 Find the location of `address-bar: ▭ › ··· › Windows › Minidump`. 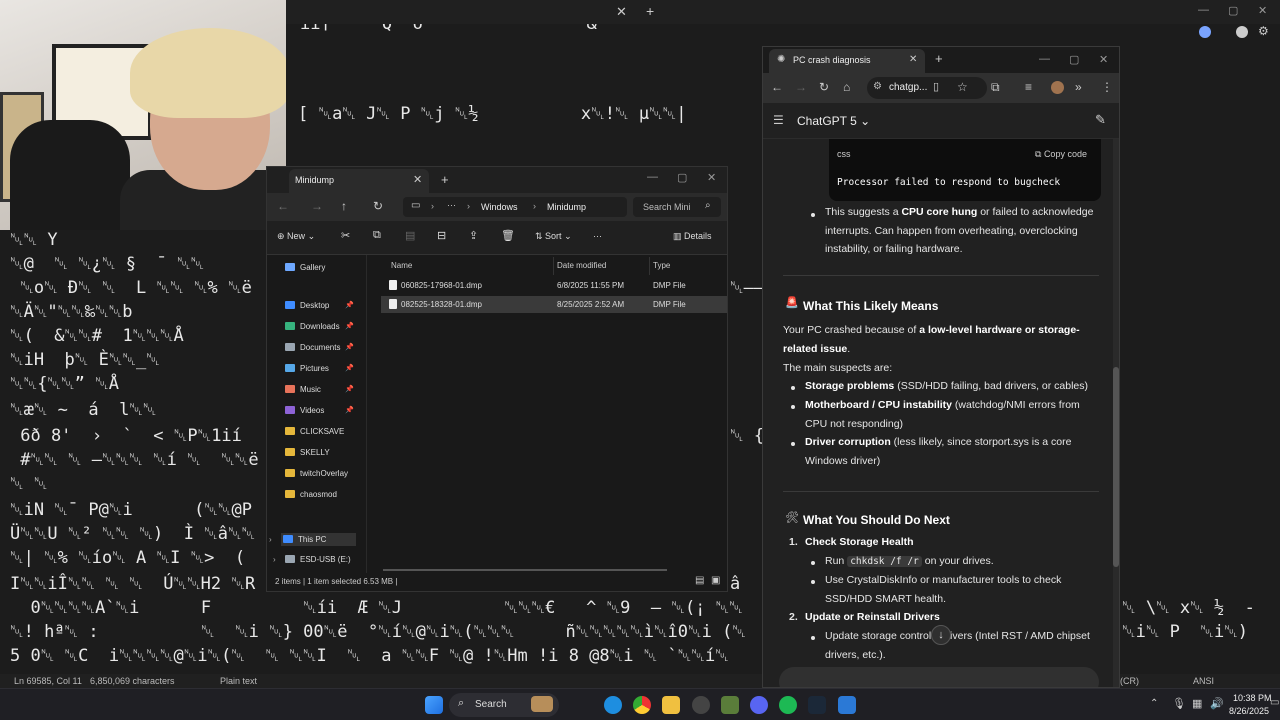

address-bar: ▭ › ··· › Windows › Minidump is located at coordinates (515, 207).